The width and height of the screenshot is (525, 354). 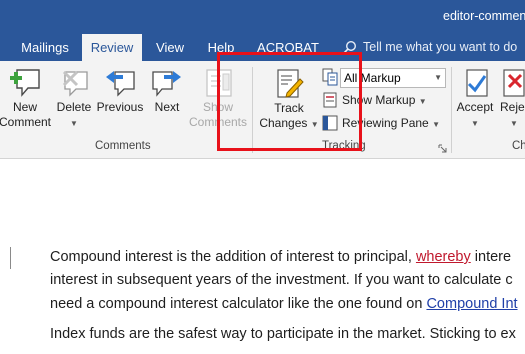 I want to click on previous-comment-button: Previous, so click(x=120, y=90).